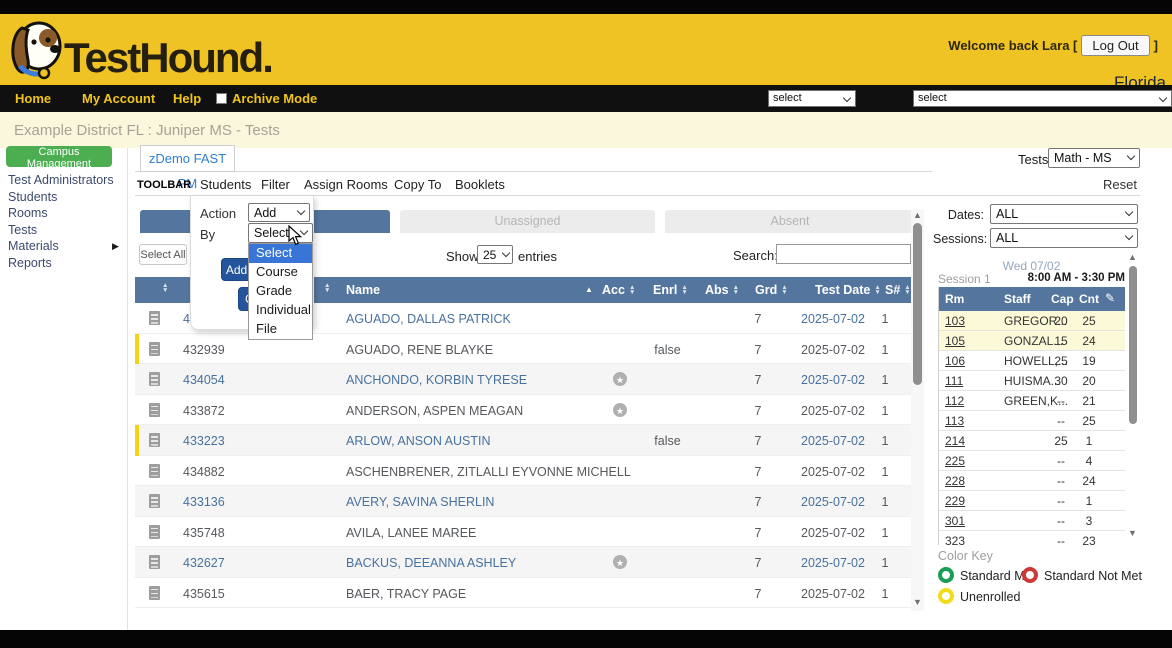  Describe the element at coordinates (280, 310) in the screenshot. I see `option-individual: Individual` at that location.